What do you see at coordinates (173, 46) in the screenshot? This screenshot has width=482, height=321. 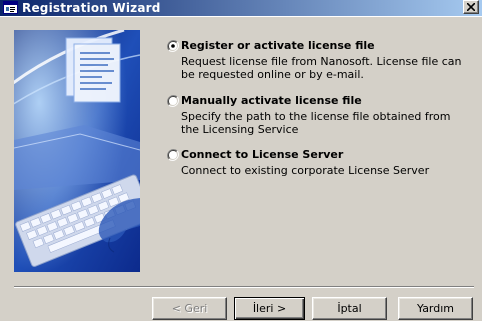 I see `radio-register` at bounding box center [173, 46].